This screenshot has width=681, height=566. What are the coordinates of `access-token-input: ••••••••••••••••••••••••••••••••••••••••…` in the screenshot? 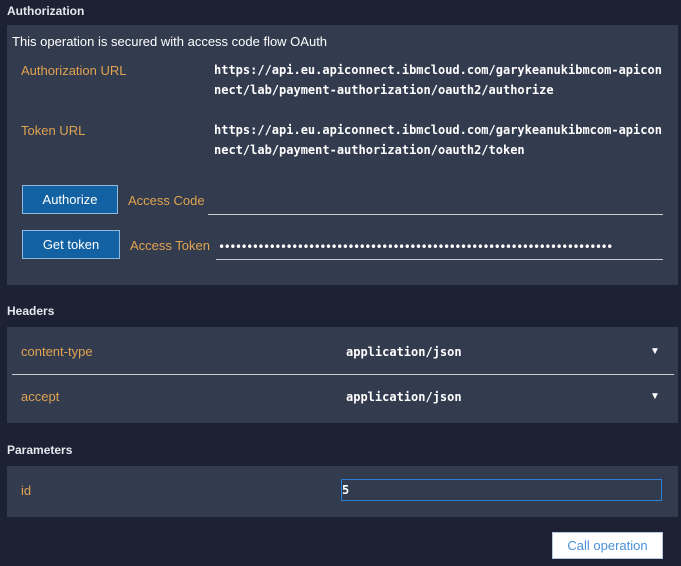 It's located at (439, 249).